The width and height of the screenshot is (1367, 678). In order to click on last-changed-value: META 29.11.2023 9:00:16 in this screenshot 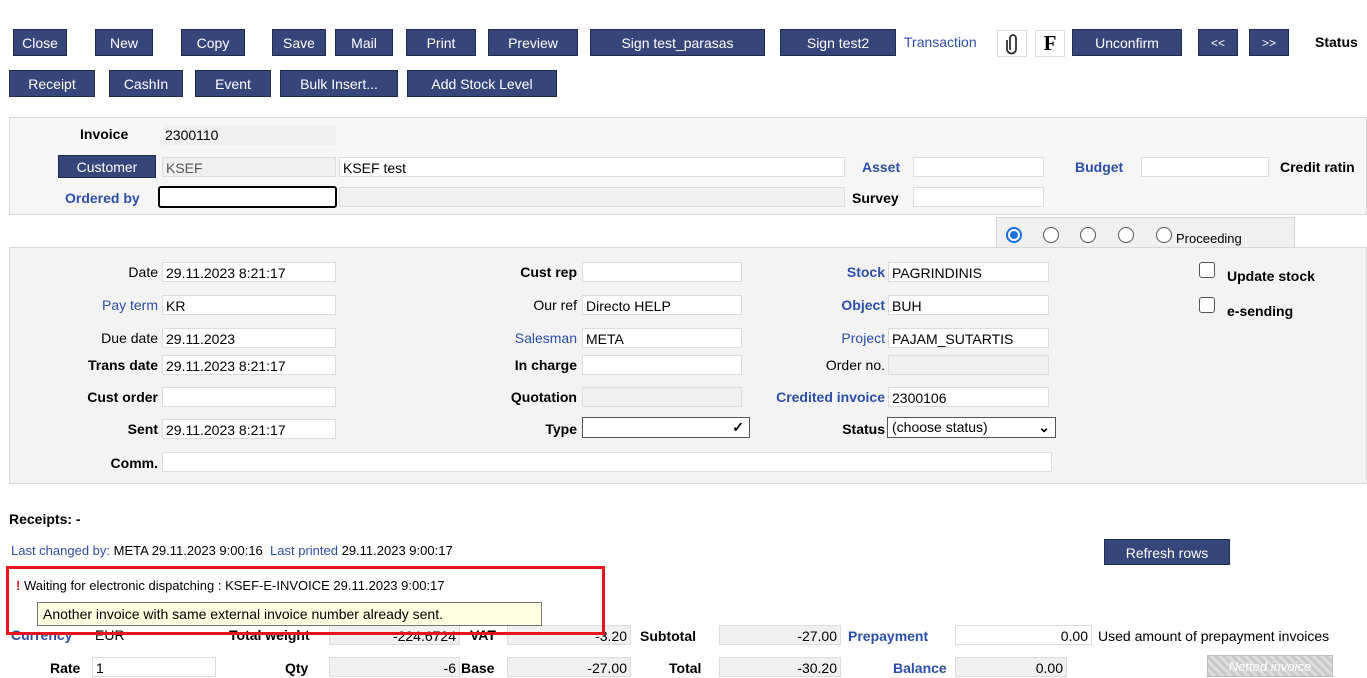, I will do `click(188, 550)`.